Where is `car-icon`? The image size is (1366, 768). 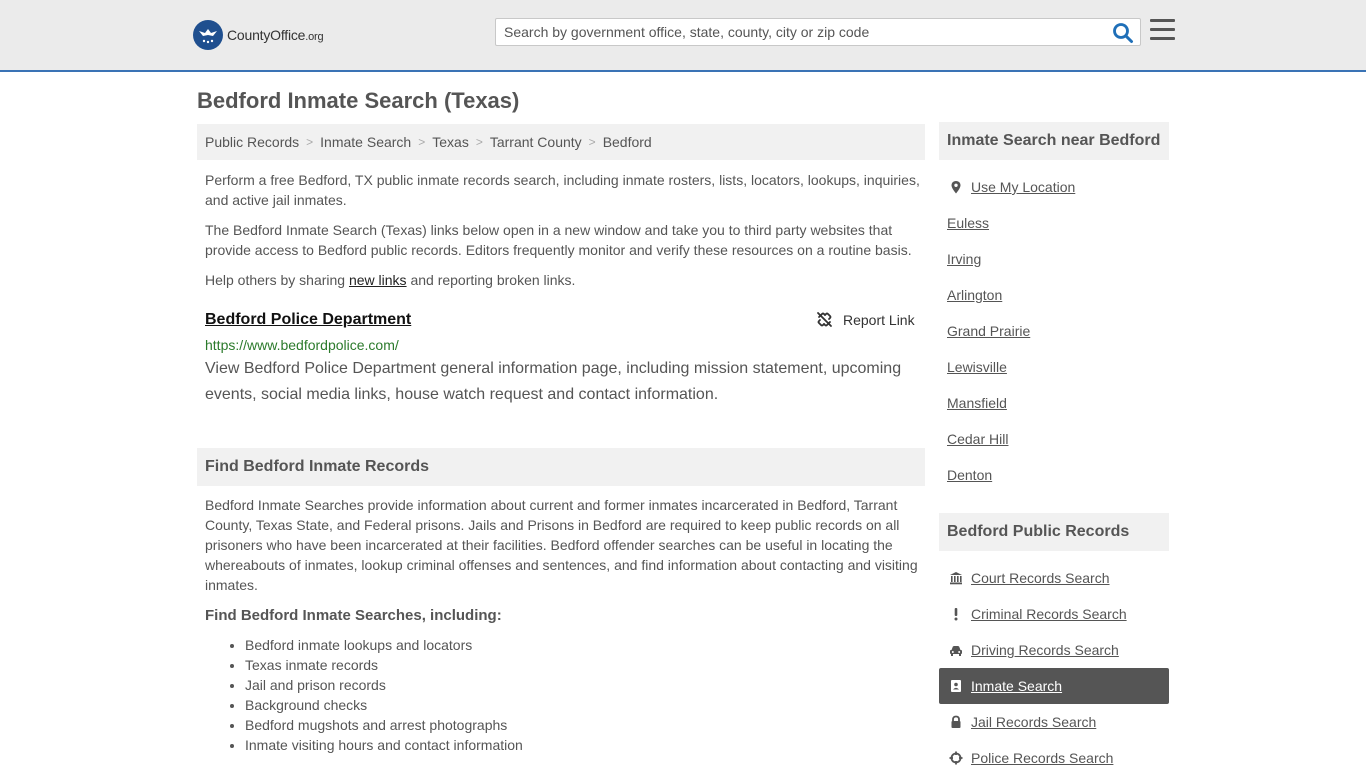 car-icon is located at coordinates (956, 650).